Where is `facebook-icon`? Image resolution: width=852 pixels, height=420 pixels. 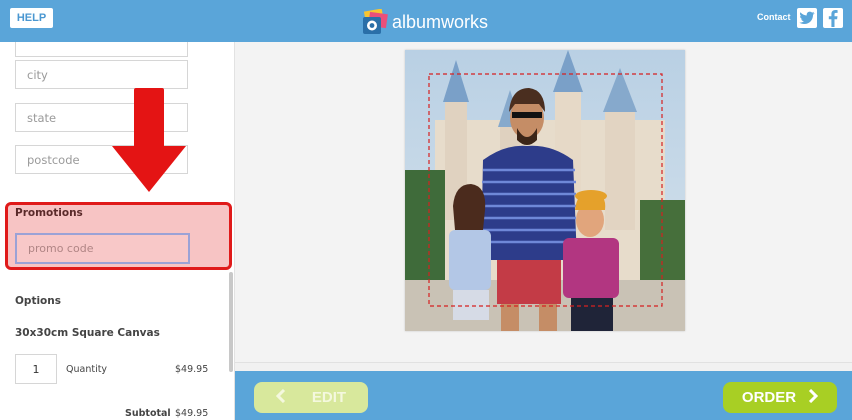
facebook-icon is located at coordinates (833, 18).